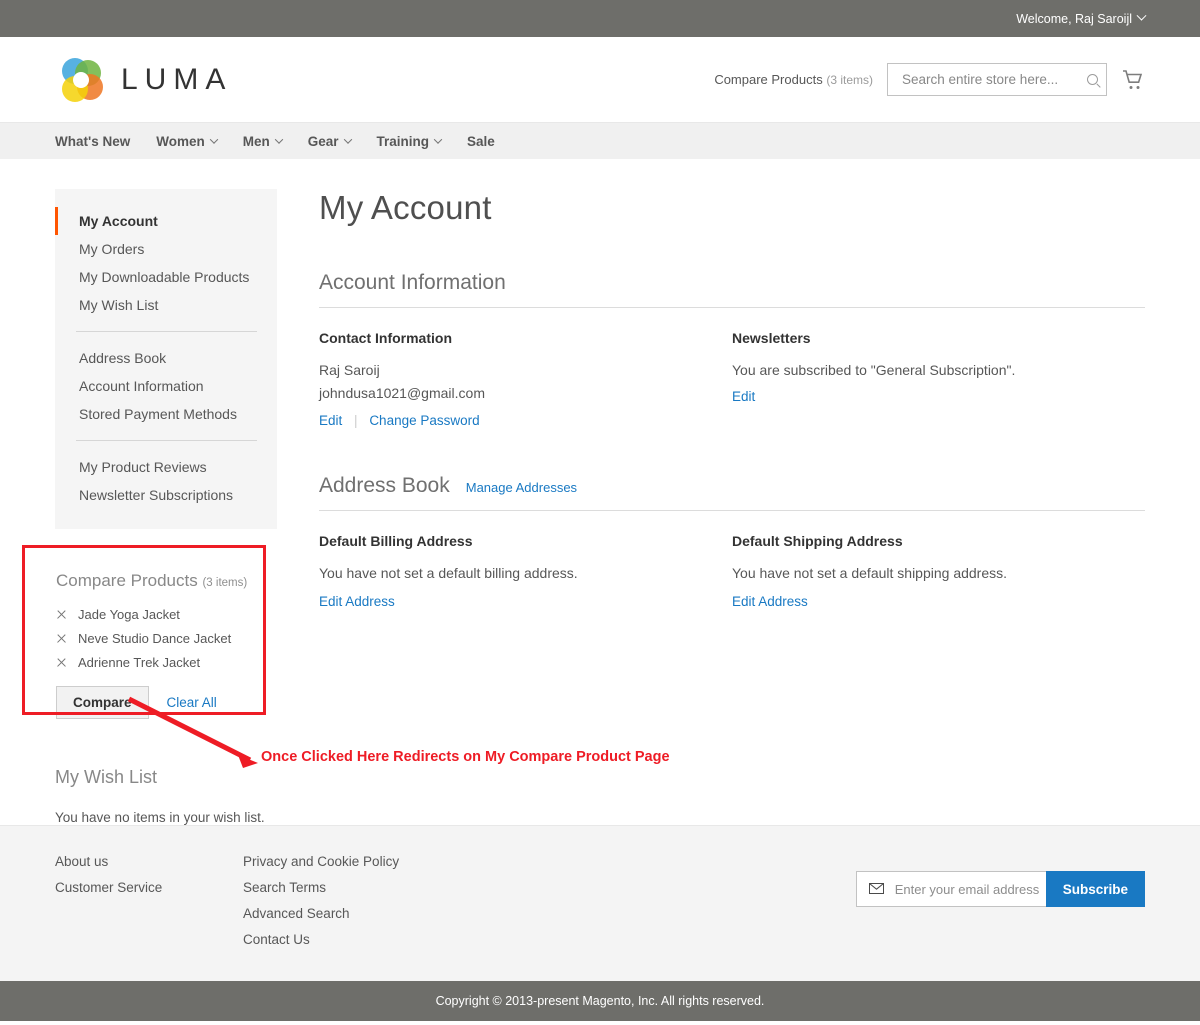 The image size is (1200, 1025). Describe the element at coordinates (166, 386) in the screenshot. I see `sidebar-item-account-information: Account Information` at that location.